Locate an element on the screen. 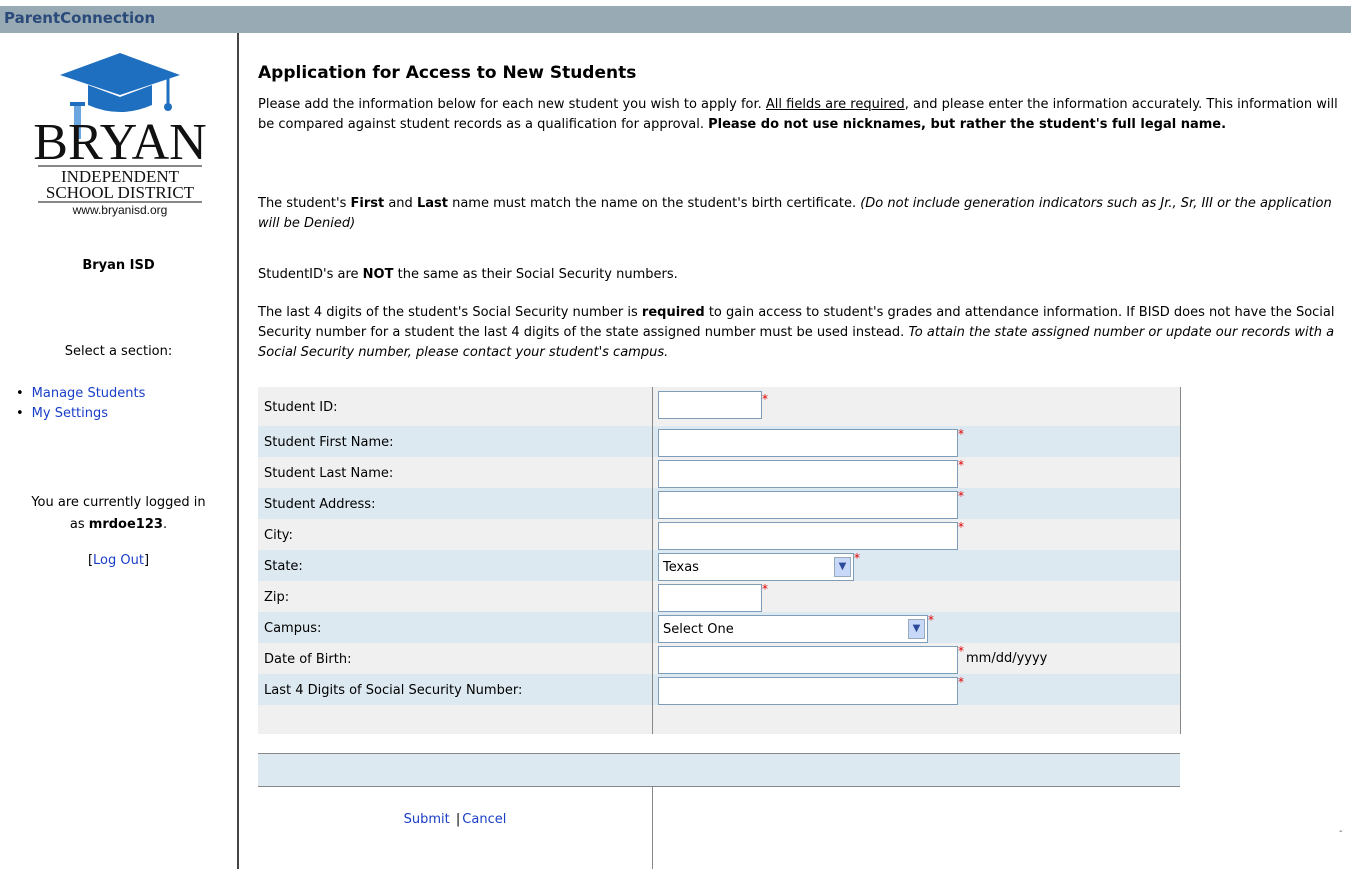  section-nav: Manage Students My Settings is located at coordinates (88, 404).